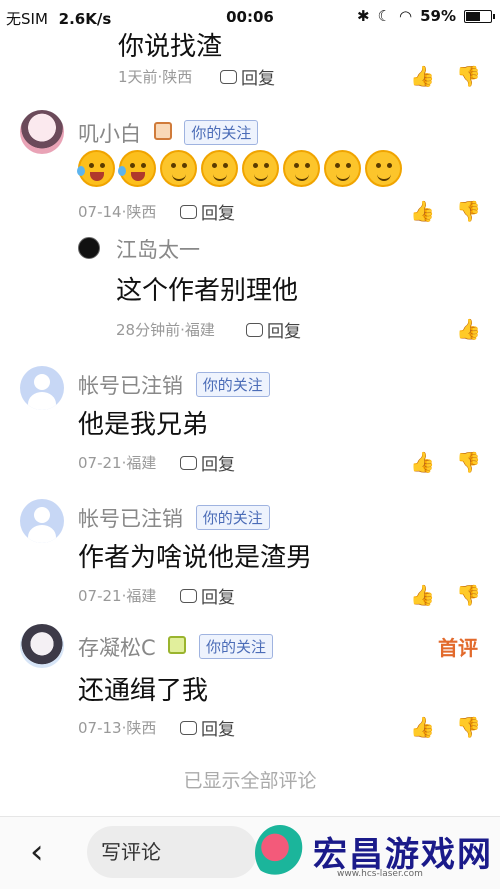 This screenshot has width=500, height=889. I want to click on emoji-row, so click(239, 168).